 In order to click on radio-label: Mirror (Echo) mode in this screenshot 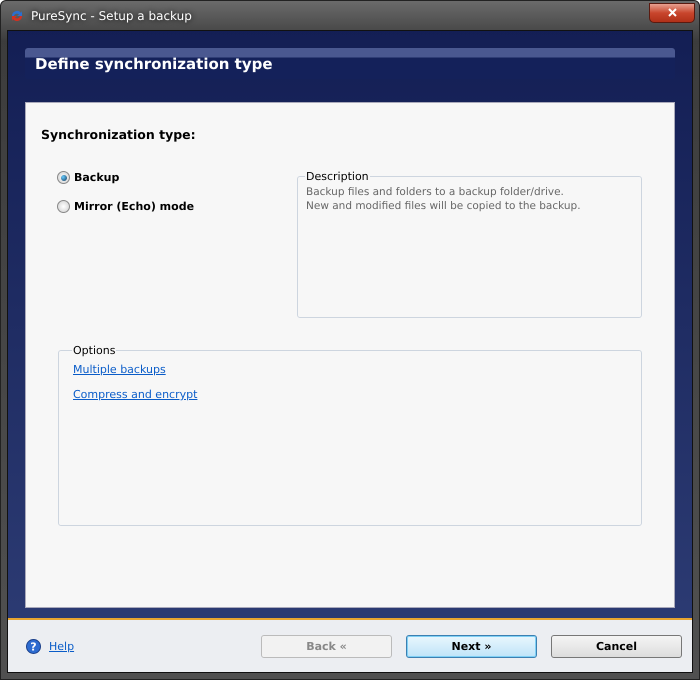, I will do `click(134, 206)`.